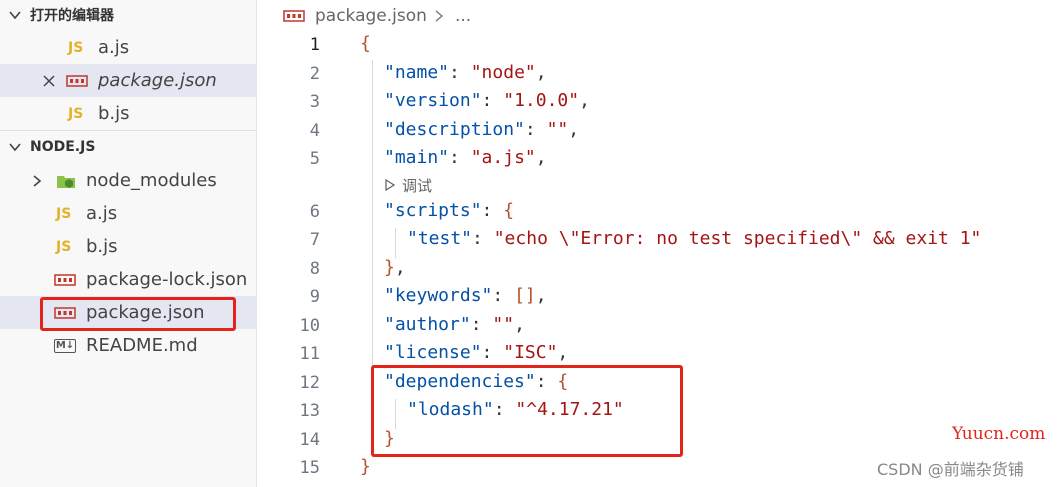  What do you see at coordinates (128, 15) in the screenshot?
I see `open-editors-header: 打开的编辑器` at bounding box center [128, 15].